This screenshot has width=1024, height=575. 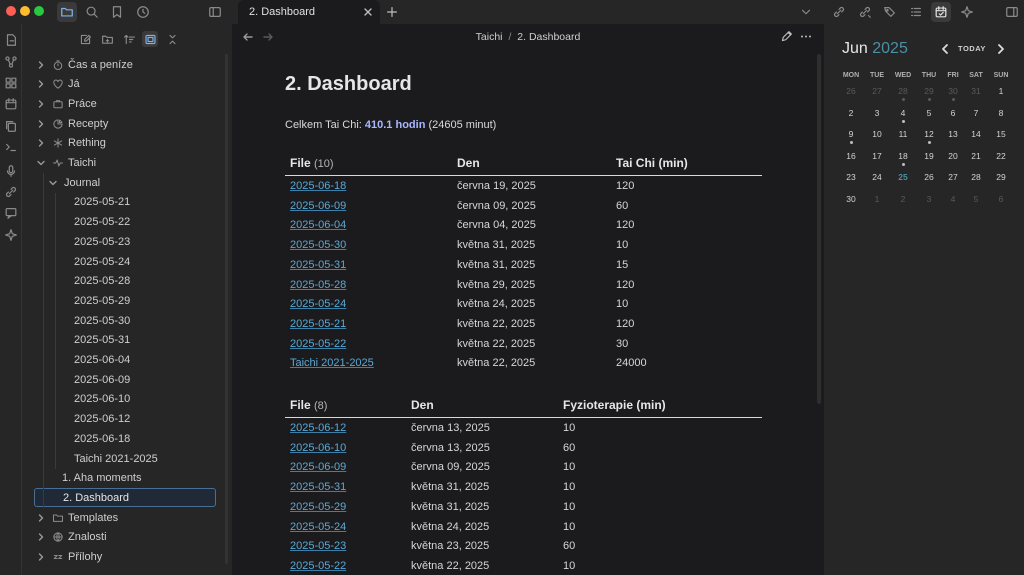 What do you see at coordinates (318, 507) in the screenshot?
I see `file-link: 2025-05-29` at bounding box center [318, 507].